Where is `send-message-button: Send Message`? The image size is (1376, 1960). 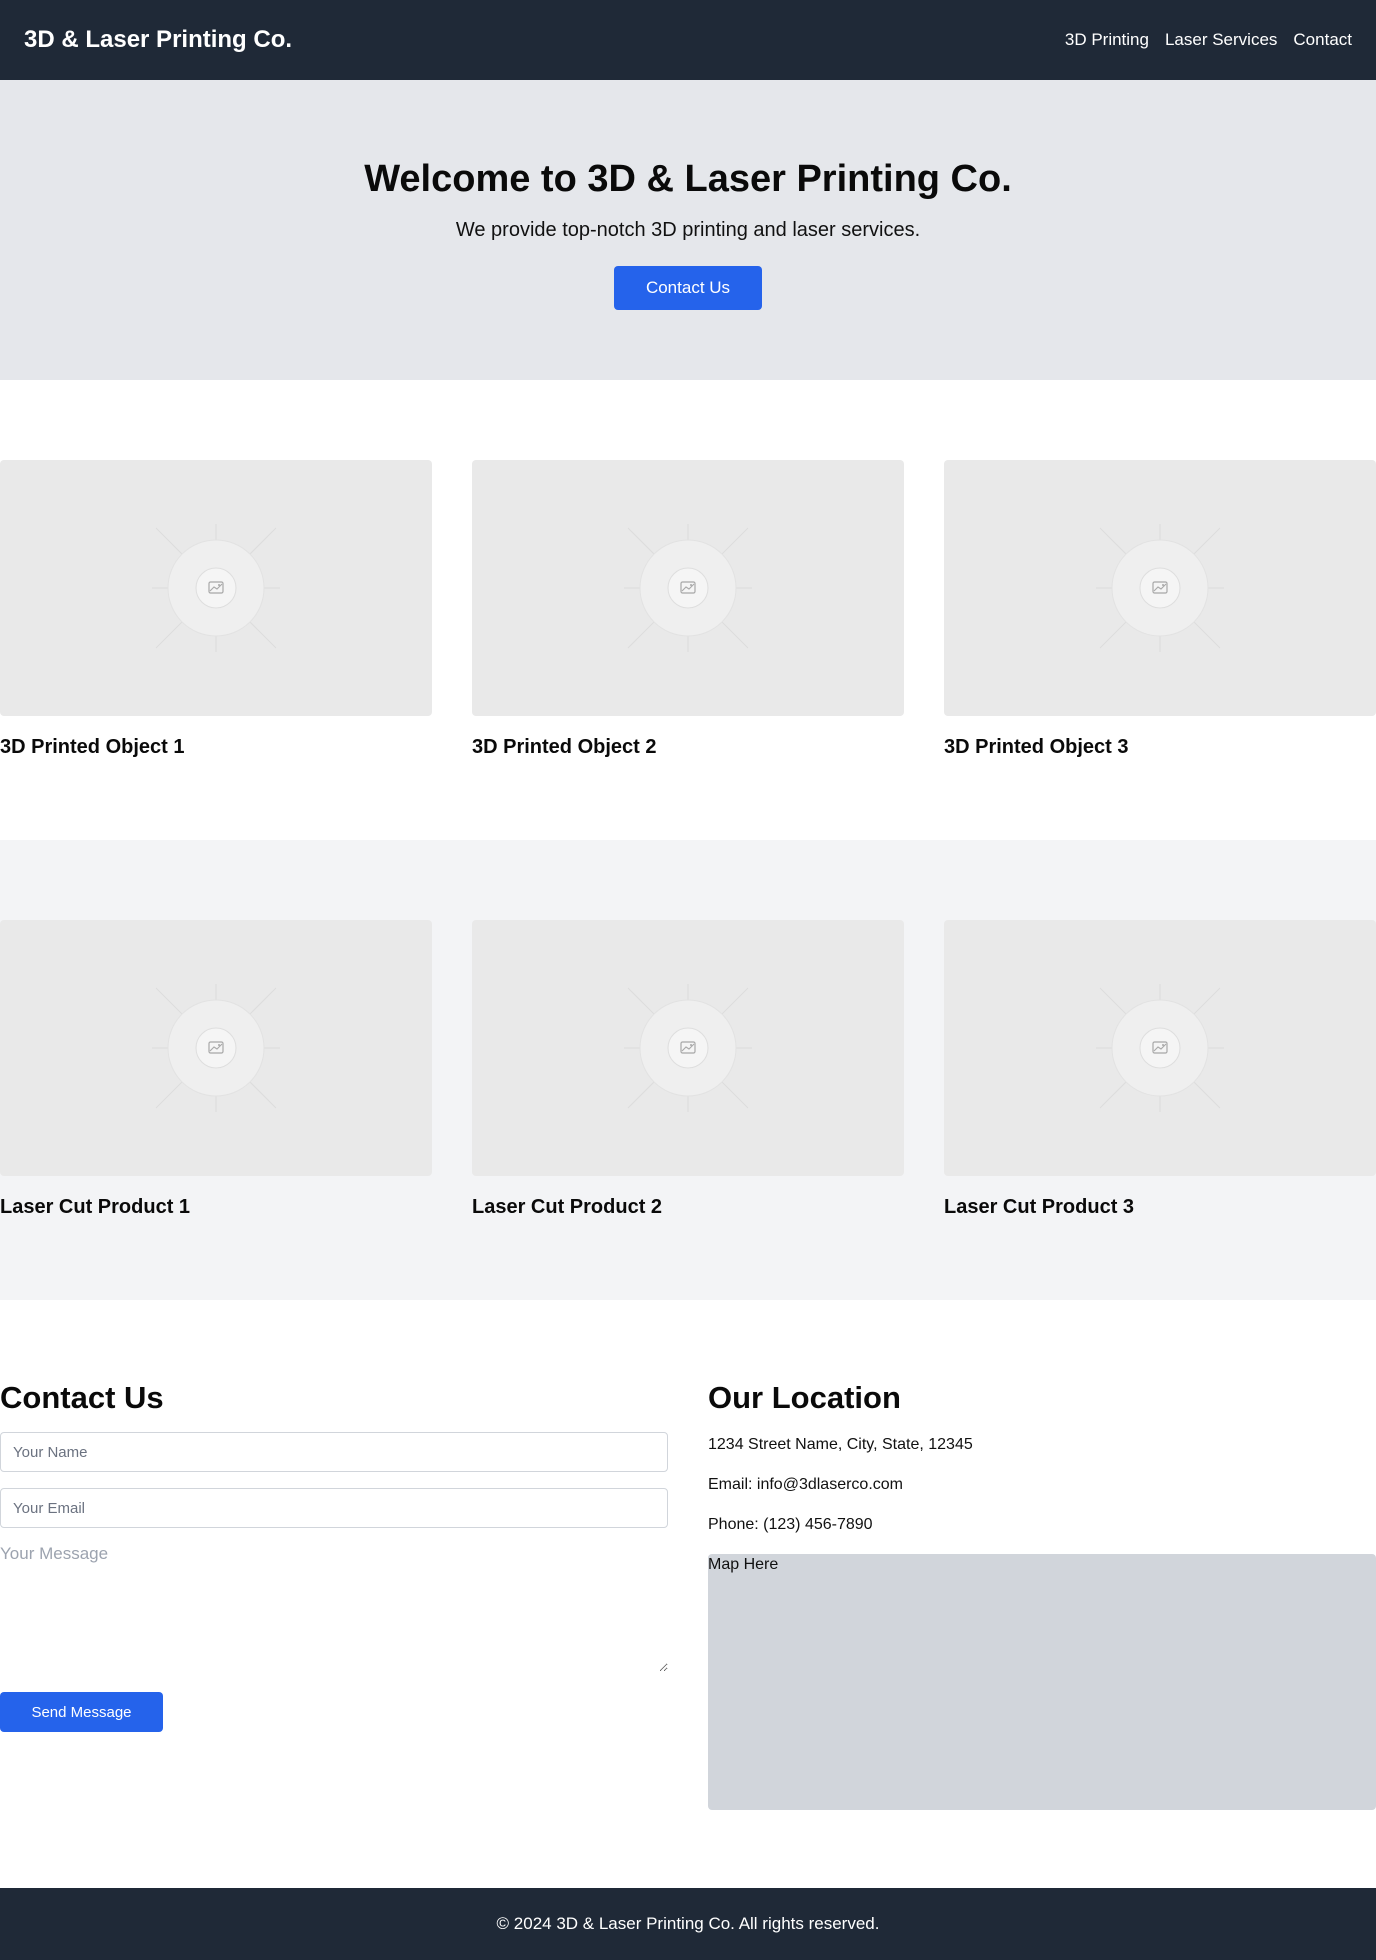 send-message-button: Send Message is located at coordinates (81, 1712).